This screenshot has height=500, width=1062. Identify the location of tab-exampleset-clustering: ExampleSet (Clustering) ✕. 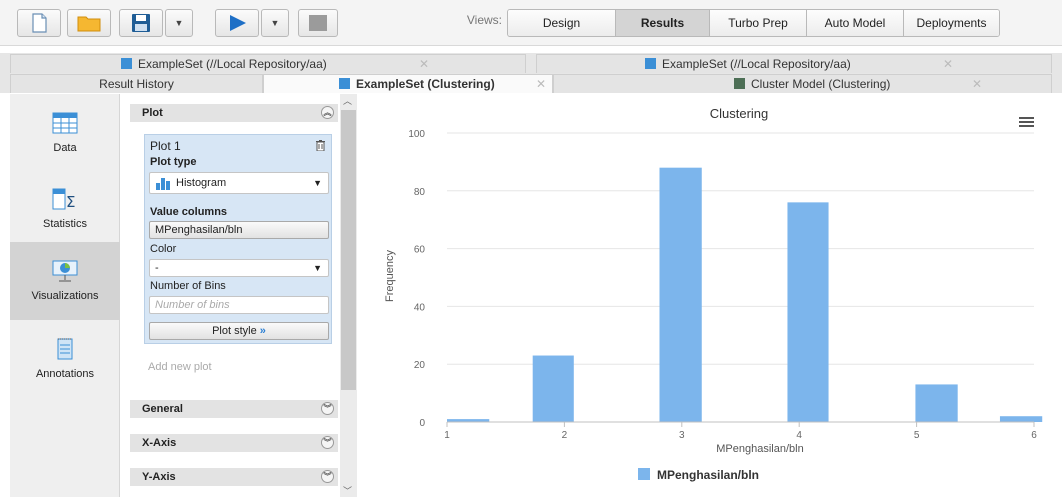
(408, 83).